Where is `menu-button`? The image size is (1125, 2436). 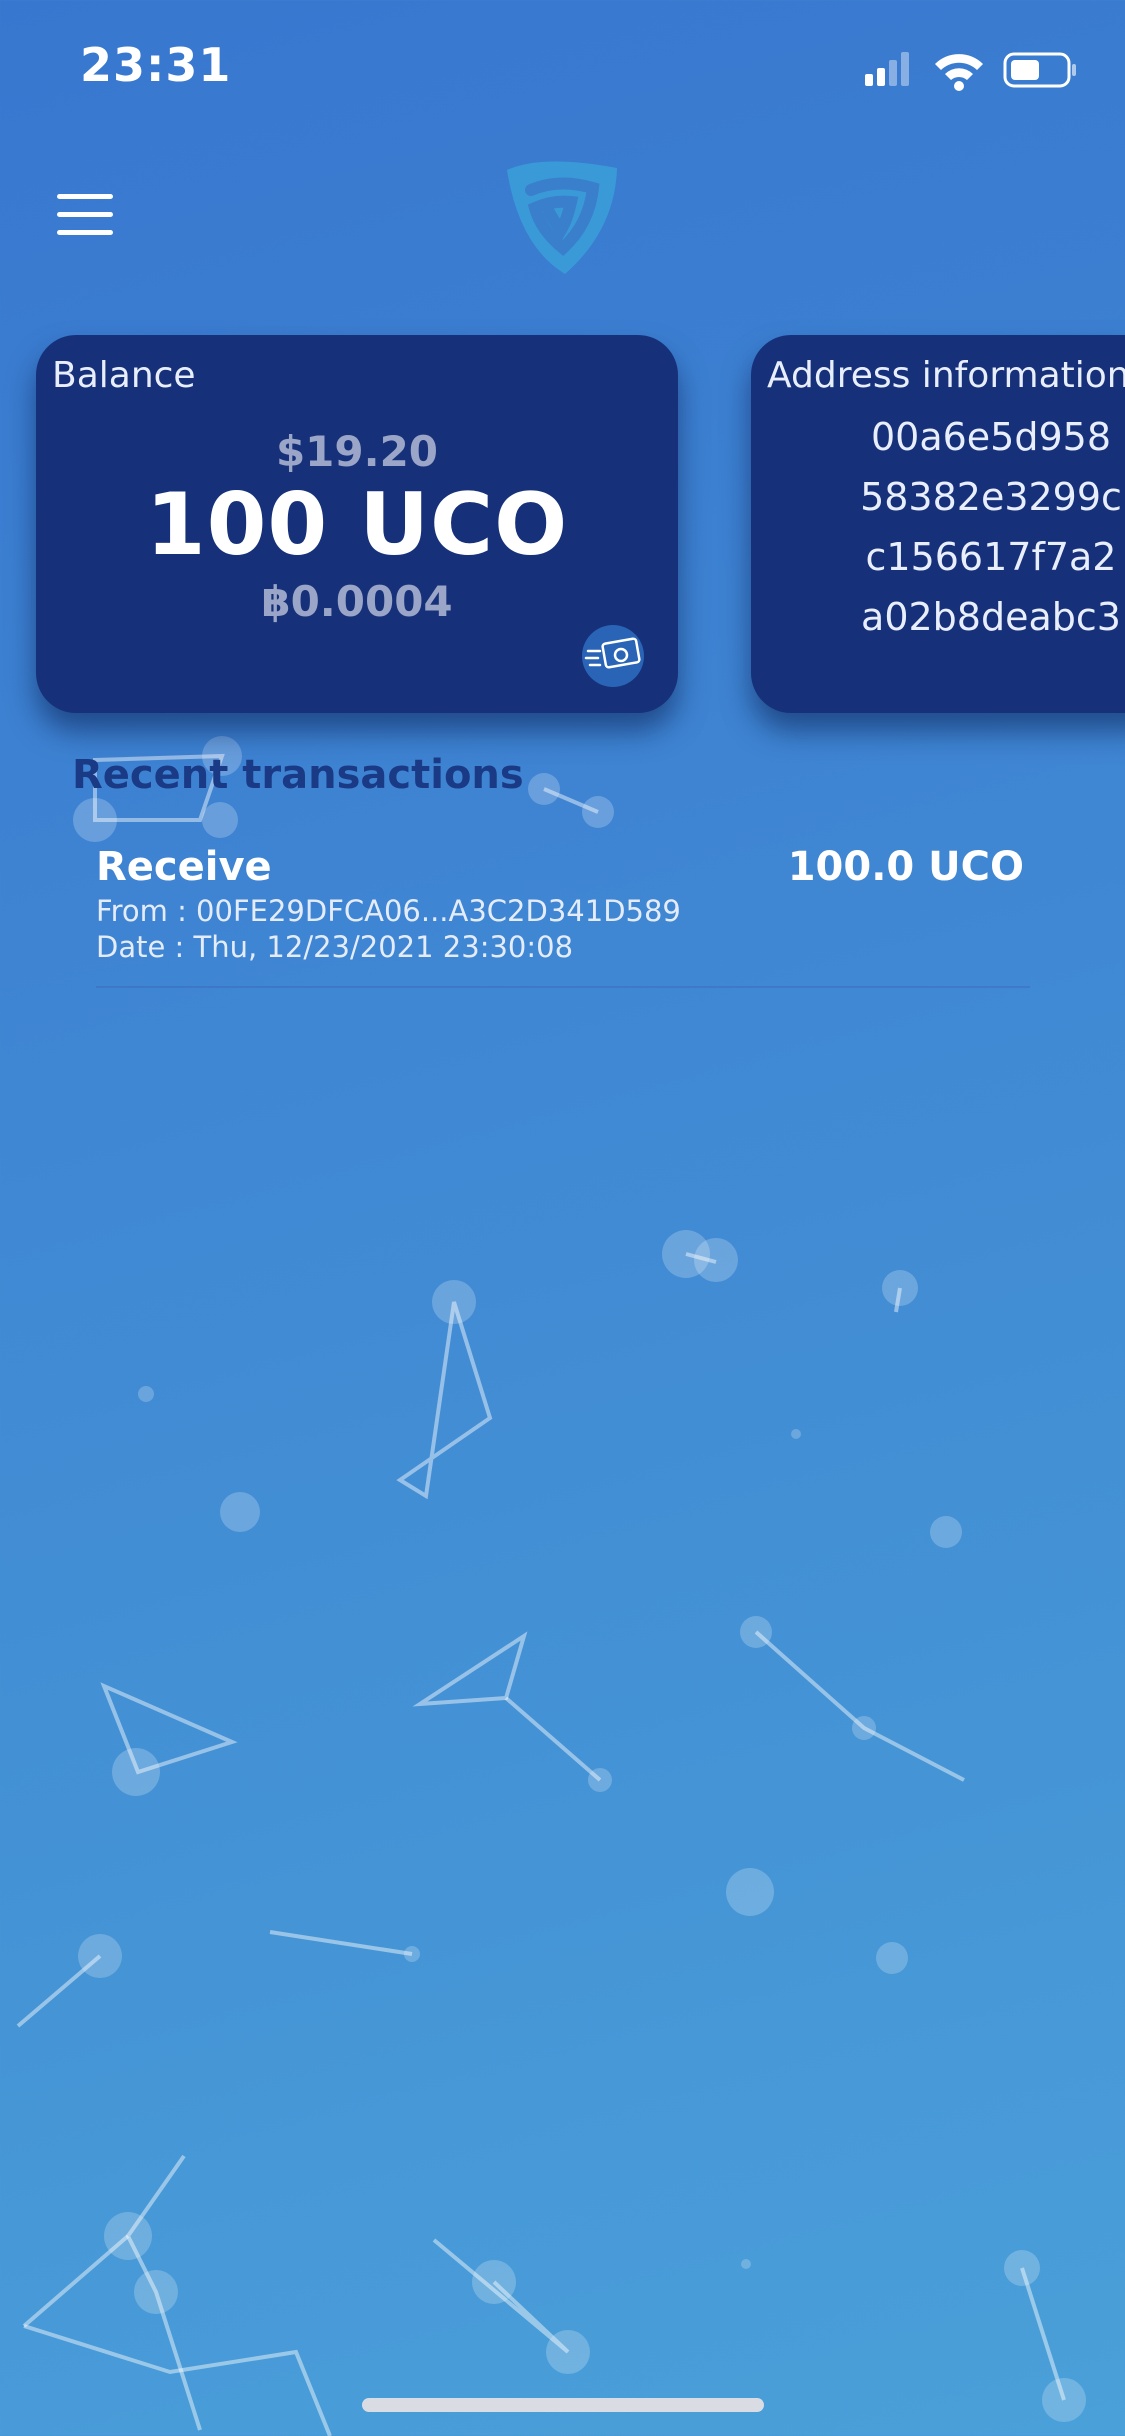 menu-button is located at coordinates (85, 215).